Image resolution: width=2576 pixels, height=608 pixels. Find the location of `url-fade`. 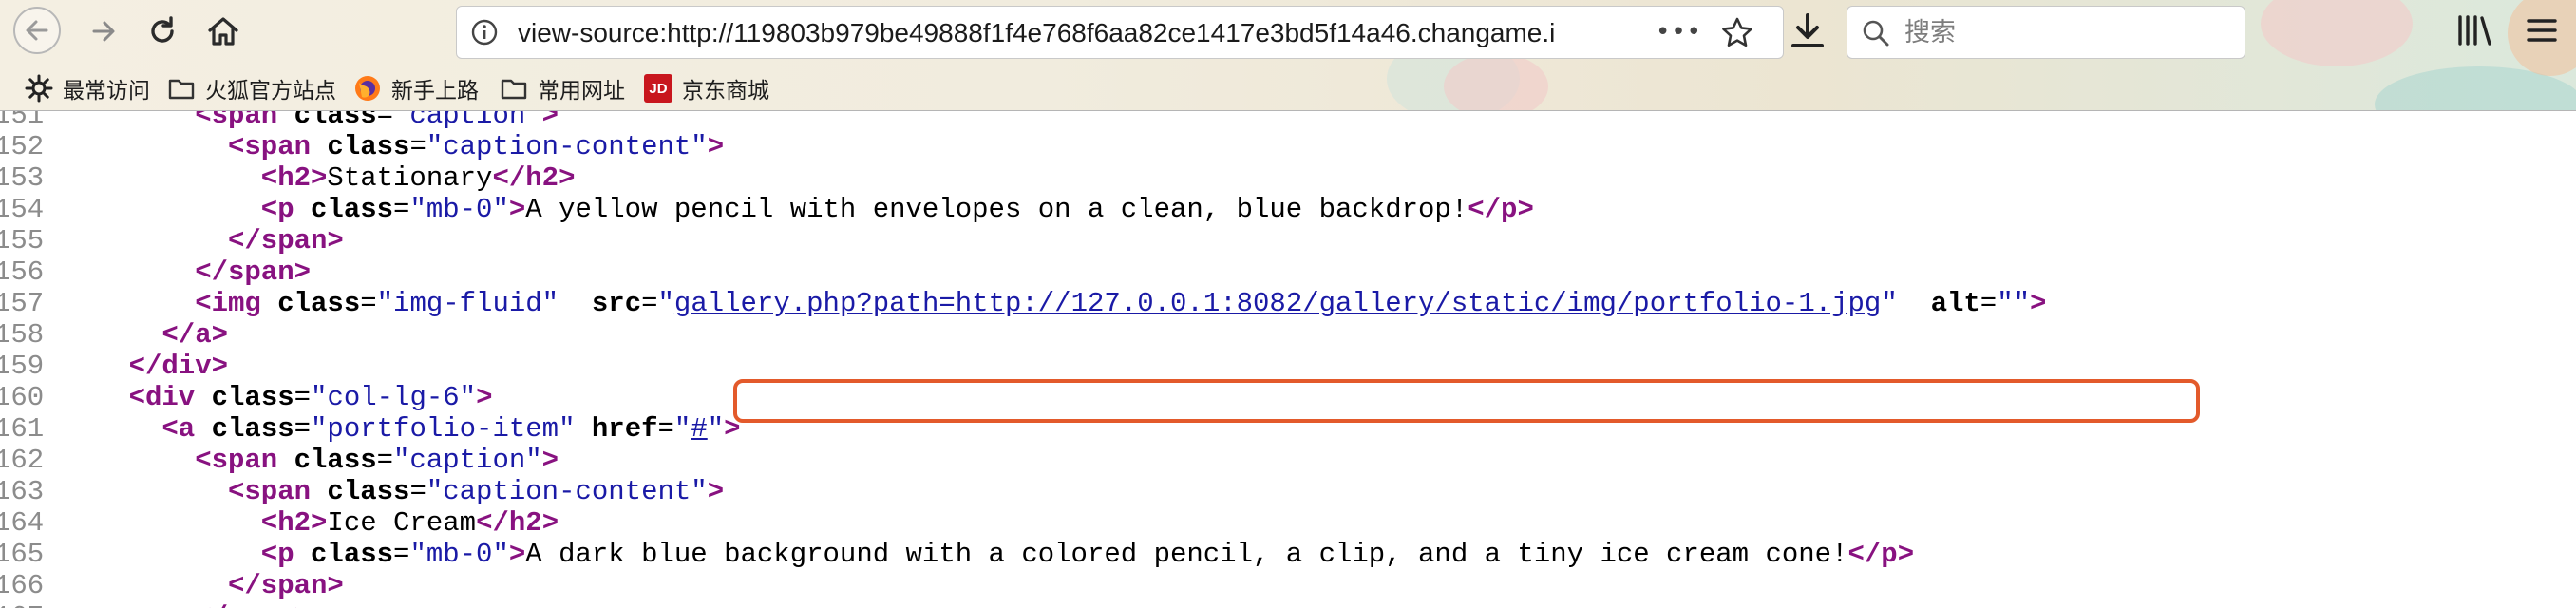

url-fade is located at coordinates (1611, 32).